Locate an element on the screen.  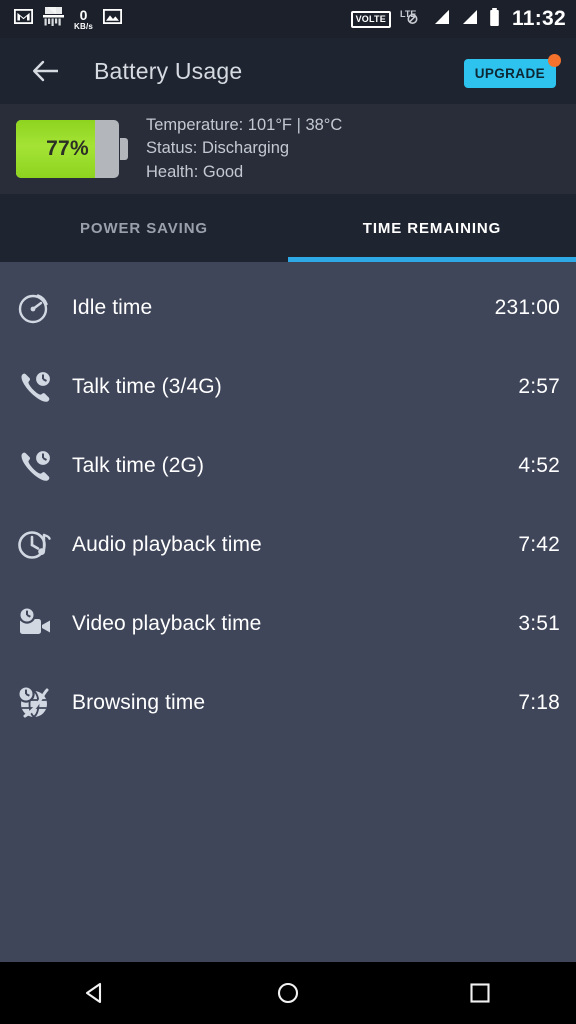
tab-active-indicator is located at coordinates (432, 259).